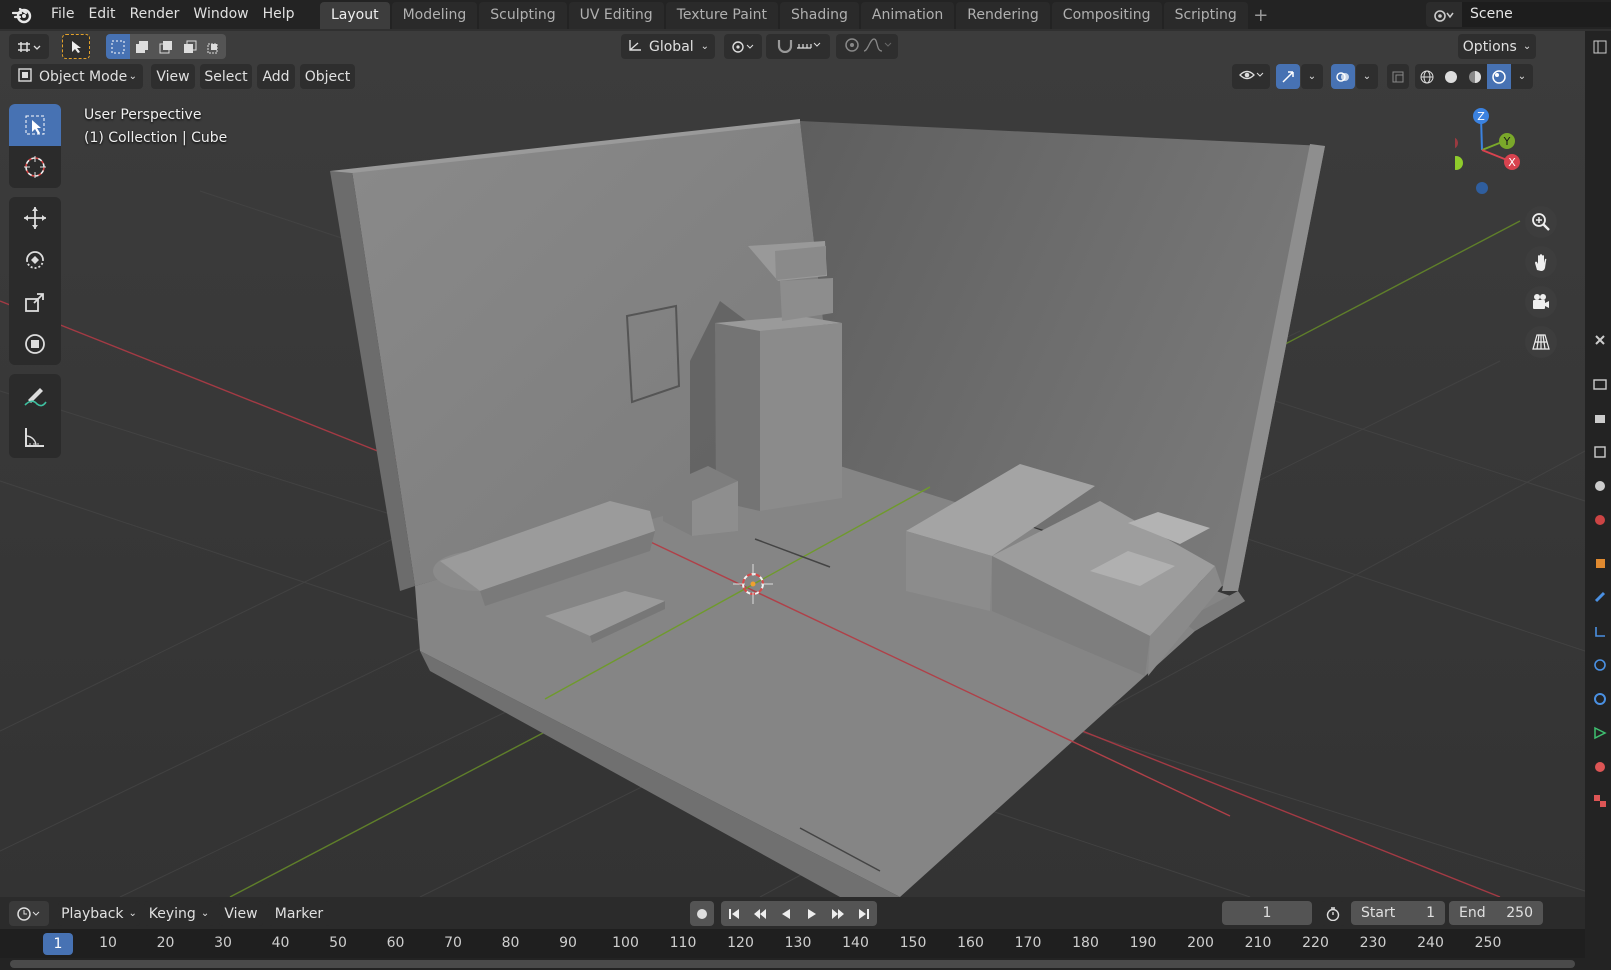 Image resolution: width=1611 pixels, height=970 pixels. I want to click on tab-shading: Shading, so click(819, 15).